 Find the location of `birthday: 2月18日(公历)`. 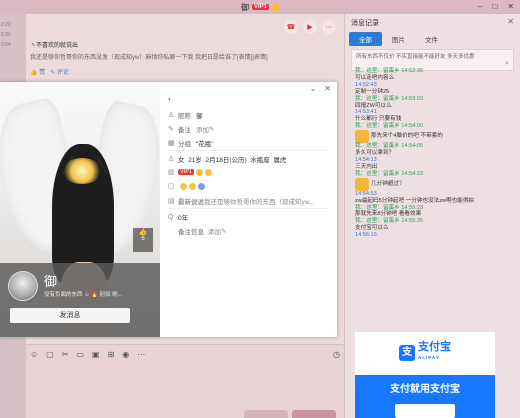

birthday: 2月18日(公历) is located at coordinates (226, 160).